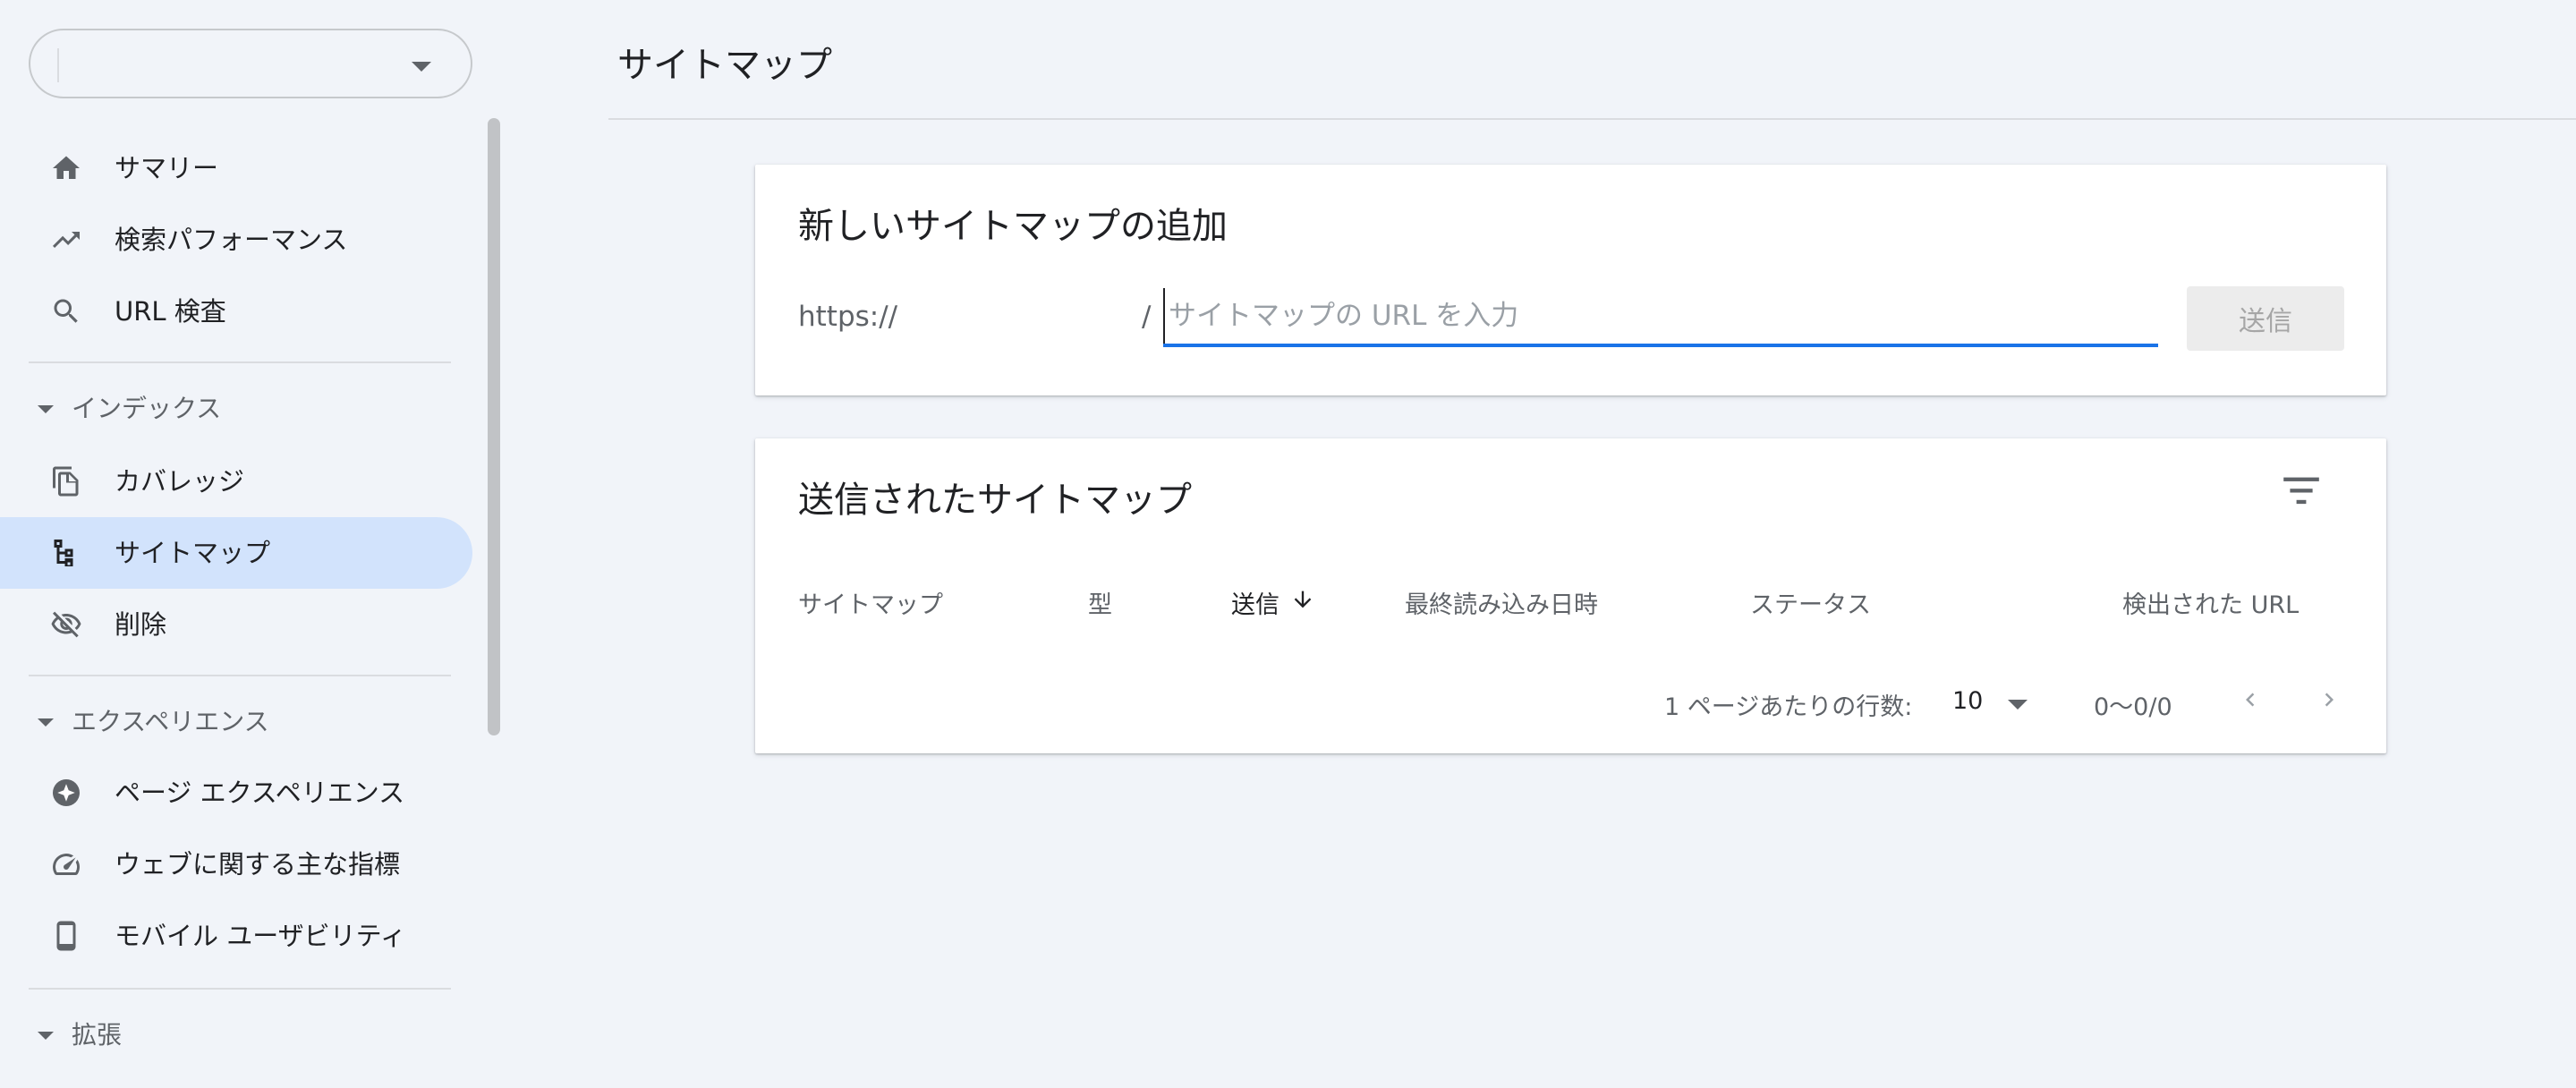 The image size is (2576, 1088). I want to click on sitemap-icon, so click(63, 553).